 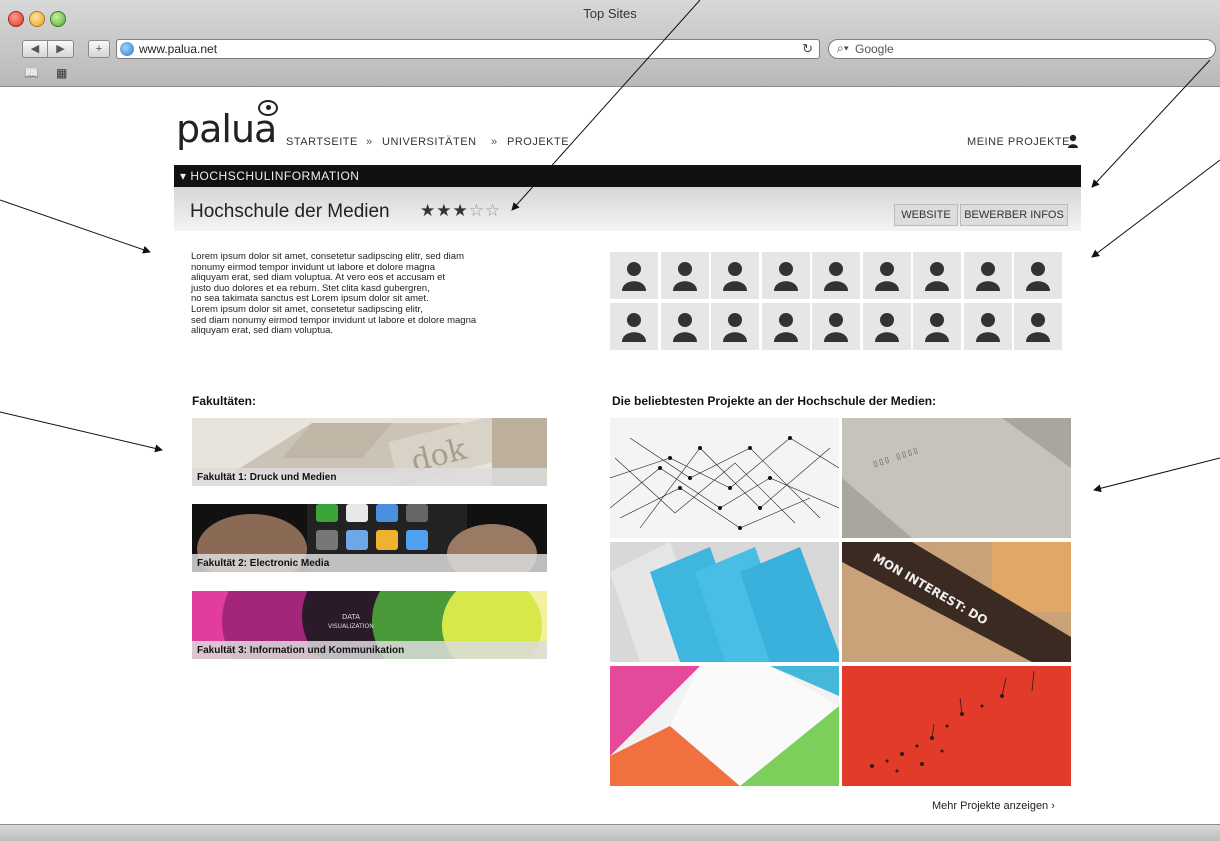 I want to click on project-tile-red-poster, so click(x=956, y=726).